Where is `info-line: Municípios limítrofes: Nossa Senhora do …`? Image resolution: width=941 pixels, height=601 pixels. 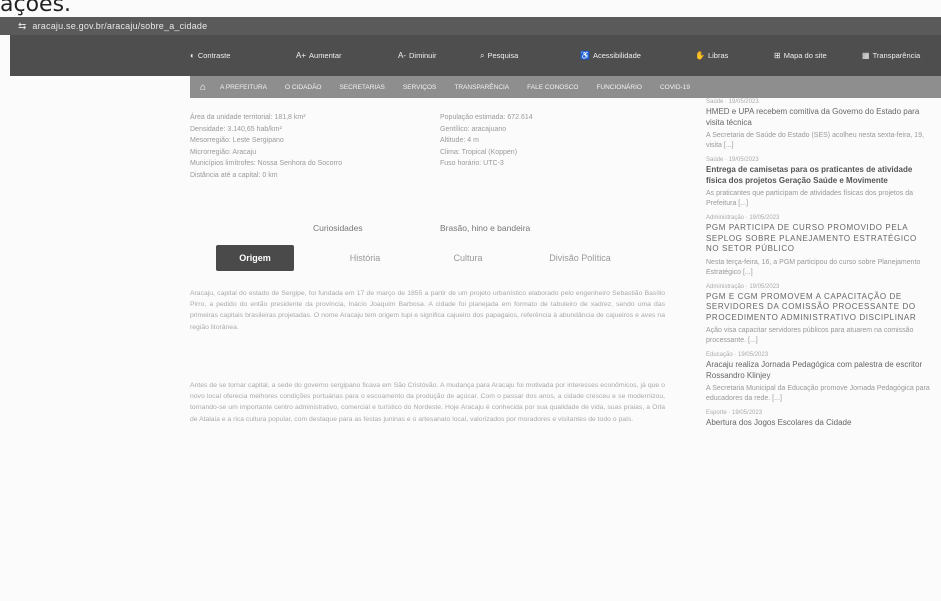
info-line: Municípios limítrofes: Nossa Senhora do … is located at coordinates (266, 163).